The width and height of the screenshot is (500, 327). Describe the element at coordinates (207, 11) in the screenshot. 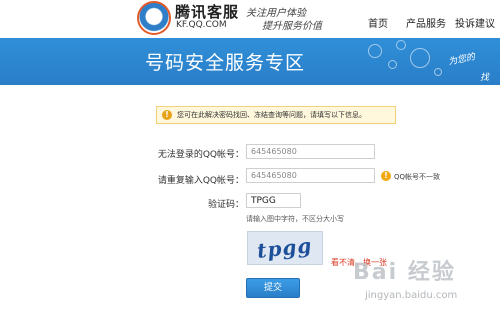

I see `logo-title: 腾讯客服` at that location.